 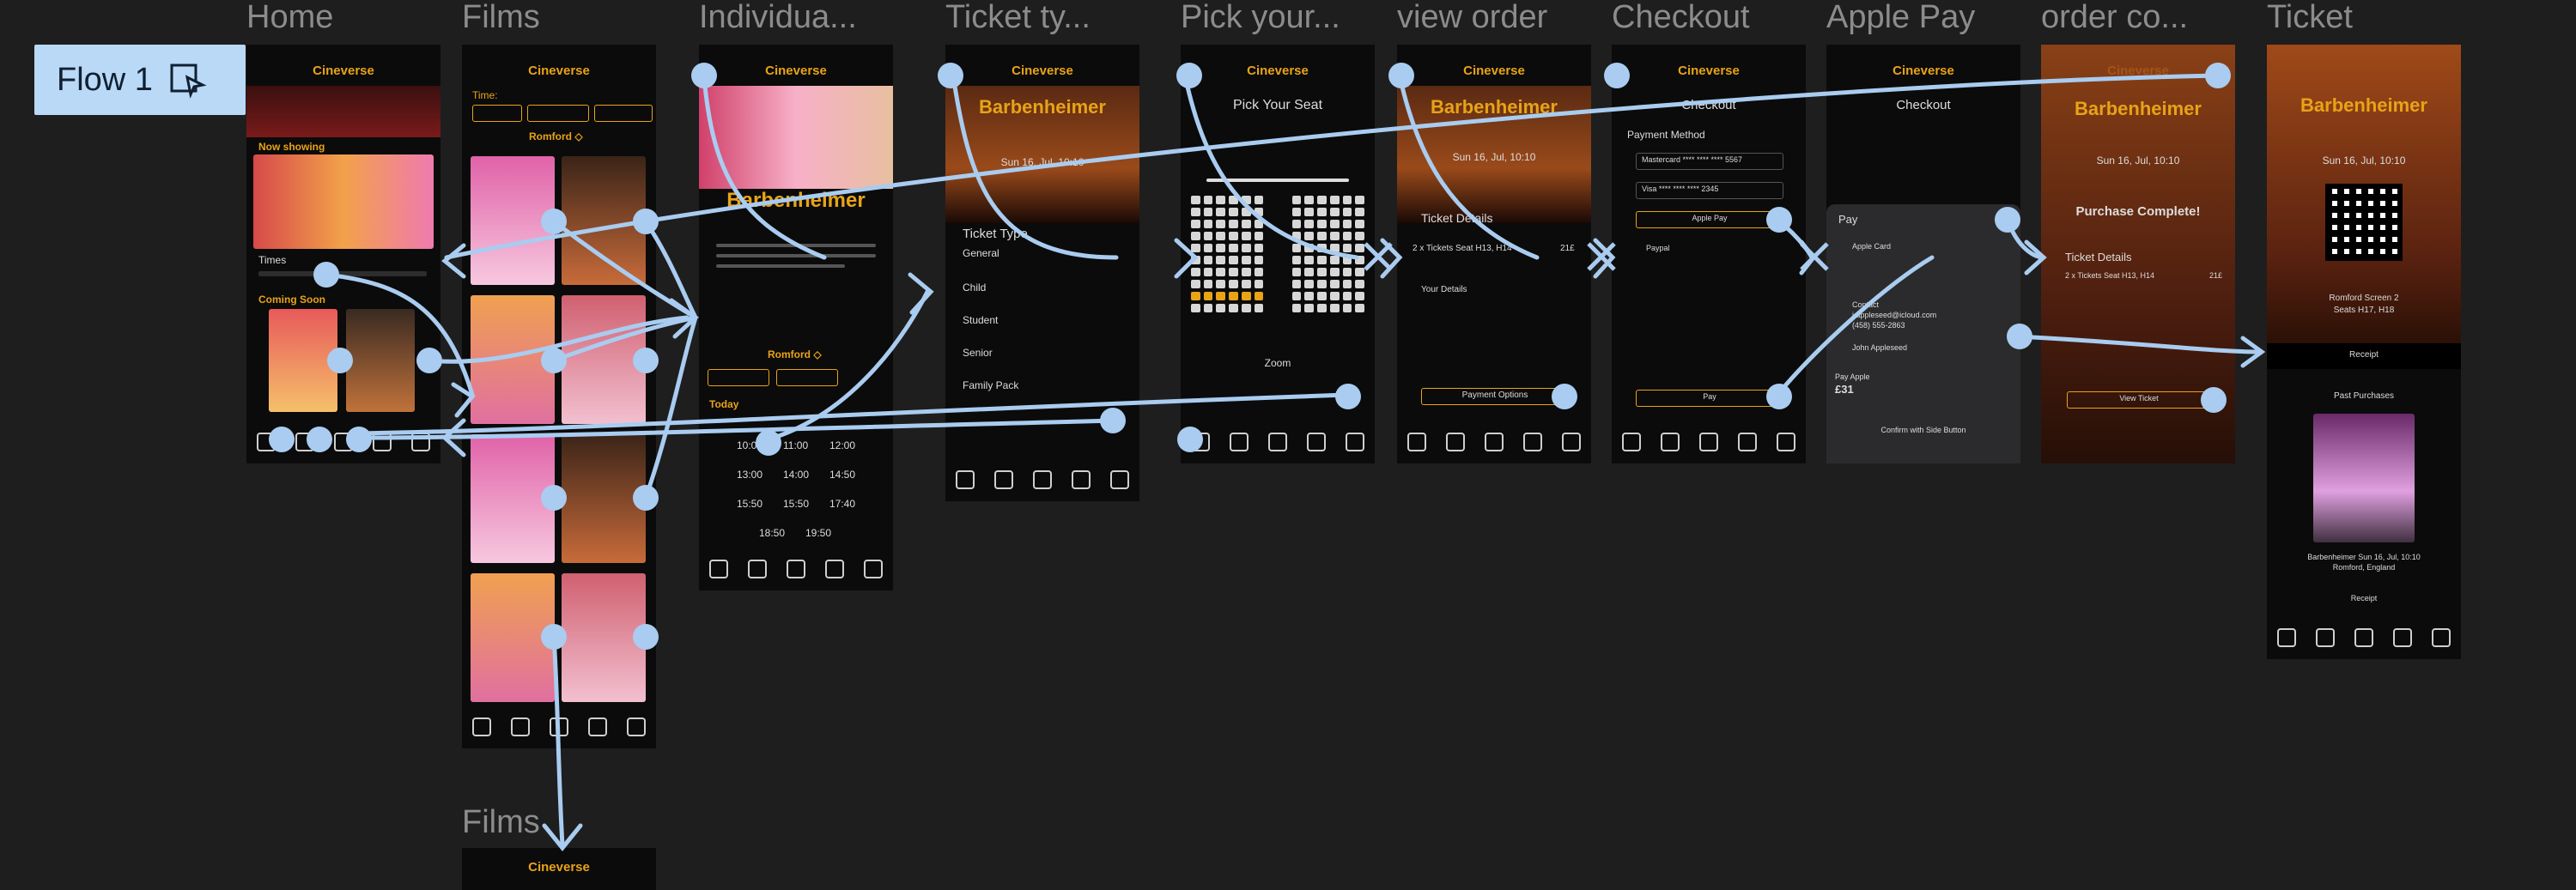 What do you see at coordinates (1469, 166) in the screenshot?
I see `connector-view-order-checkout` at bounding box center [1469, 166].